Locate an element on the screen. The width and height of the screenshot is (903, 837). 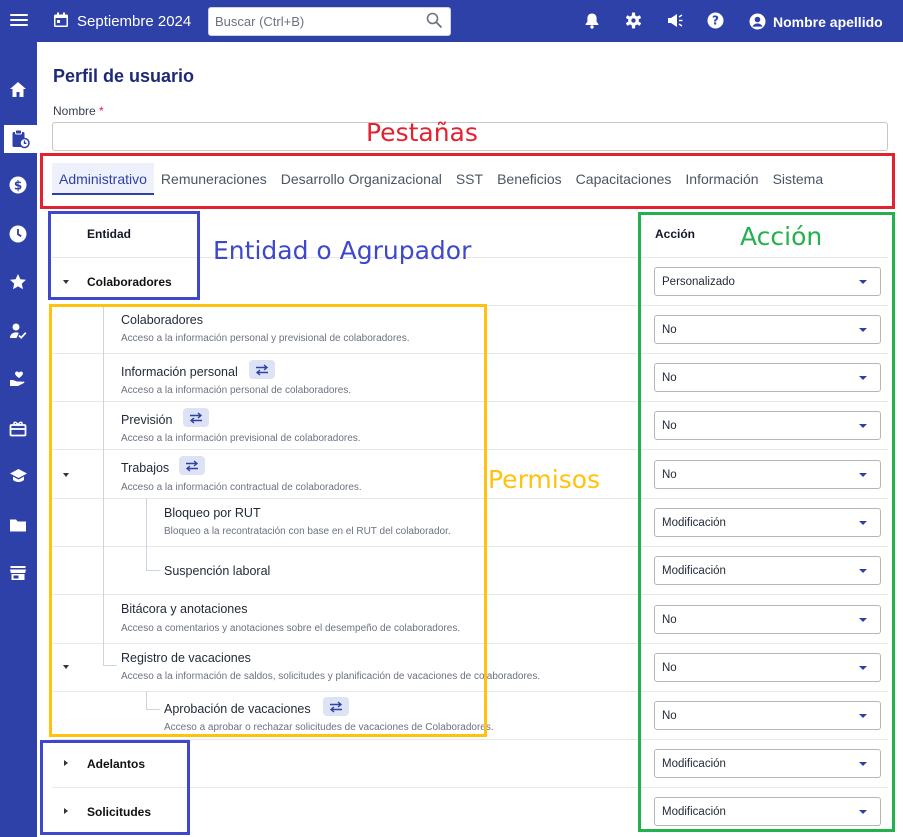
graduation-cap-icon is located at coordinates (18, 476).